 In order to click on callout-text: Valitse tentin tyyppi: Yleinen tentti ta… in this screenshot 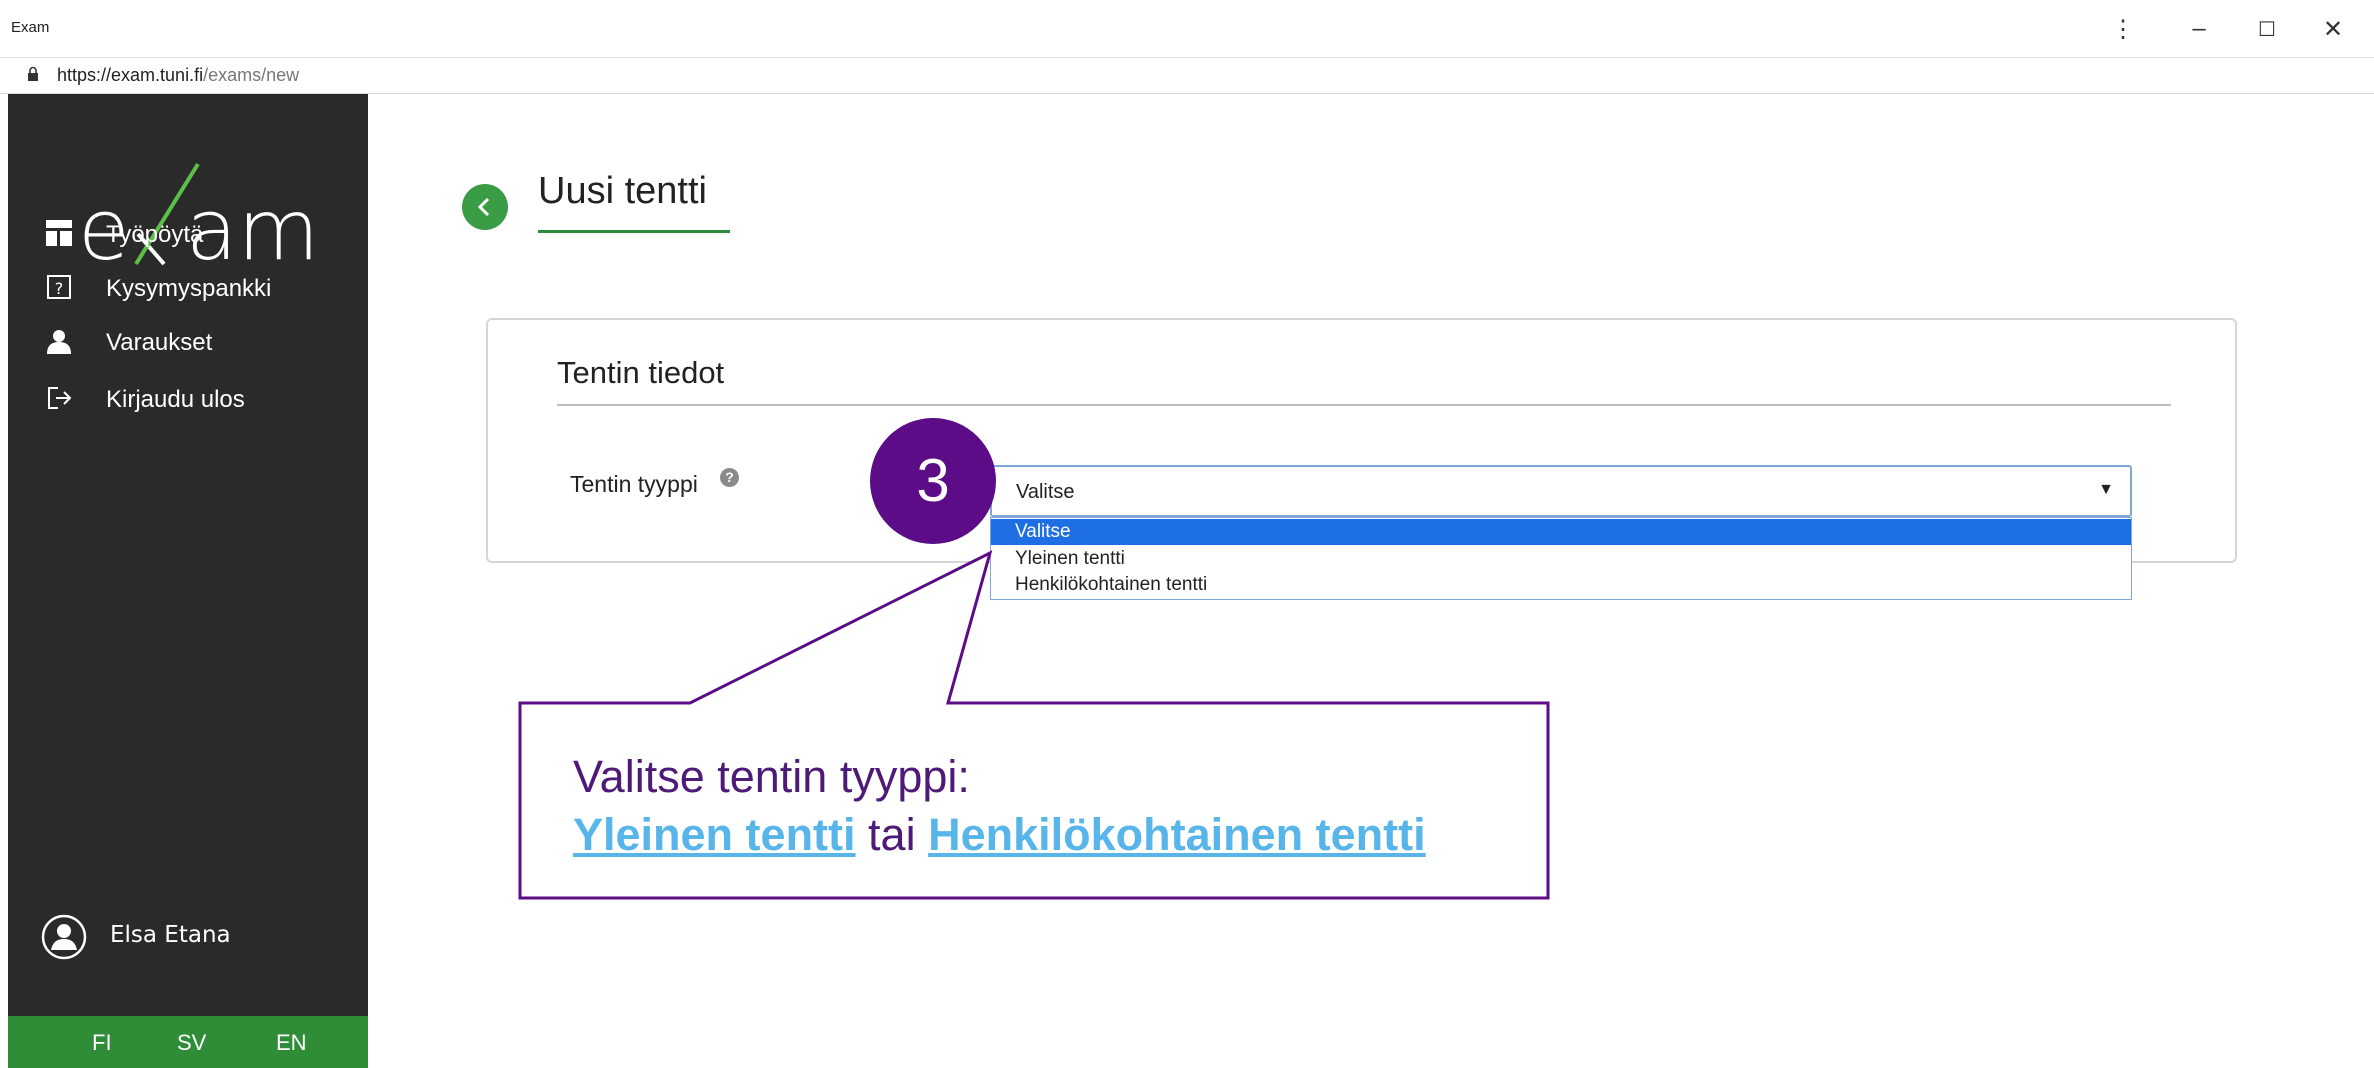, I will do `click(999, 806)`.